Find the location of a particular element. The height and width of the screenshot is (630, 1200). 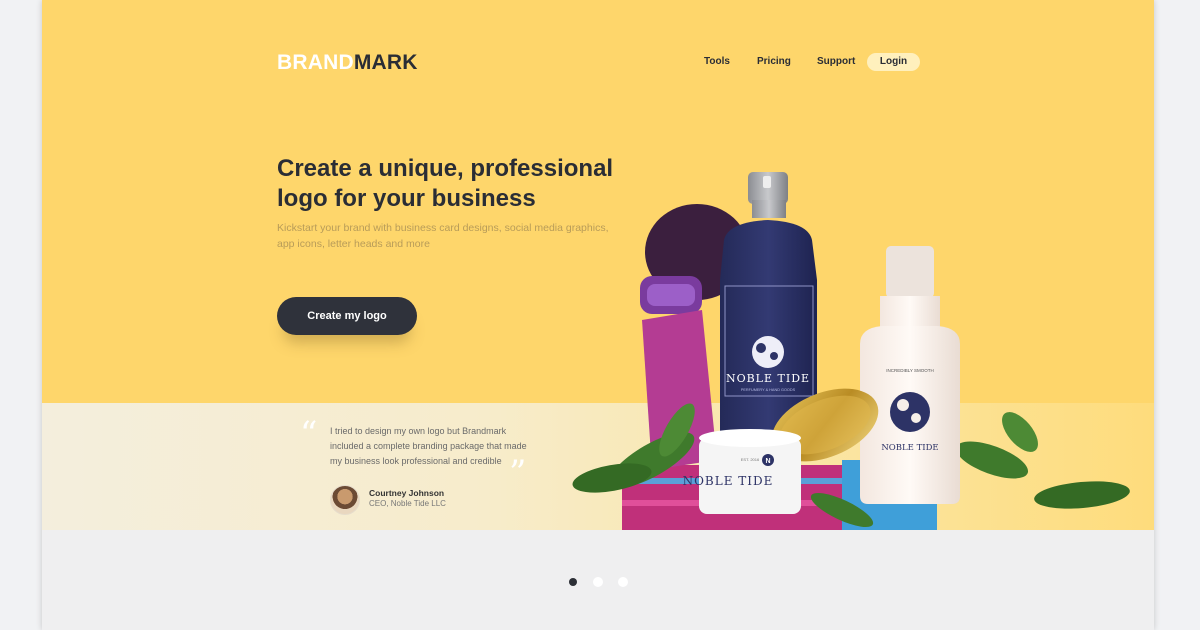

bottle-tagline-text: PERFUMERY & HAND GOODS is located at coordinates (768, 390).